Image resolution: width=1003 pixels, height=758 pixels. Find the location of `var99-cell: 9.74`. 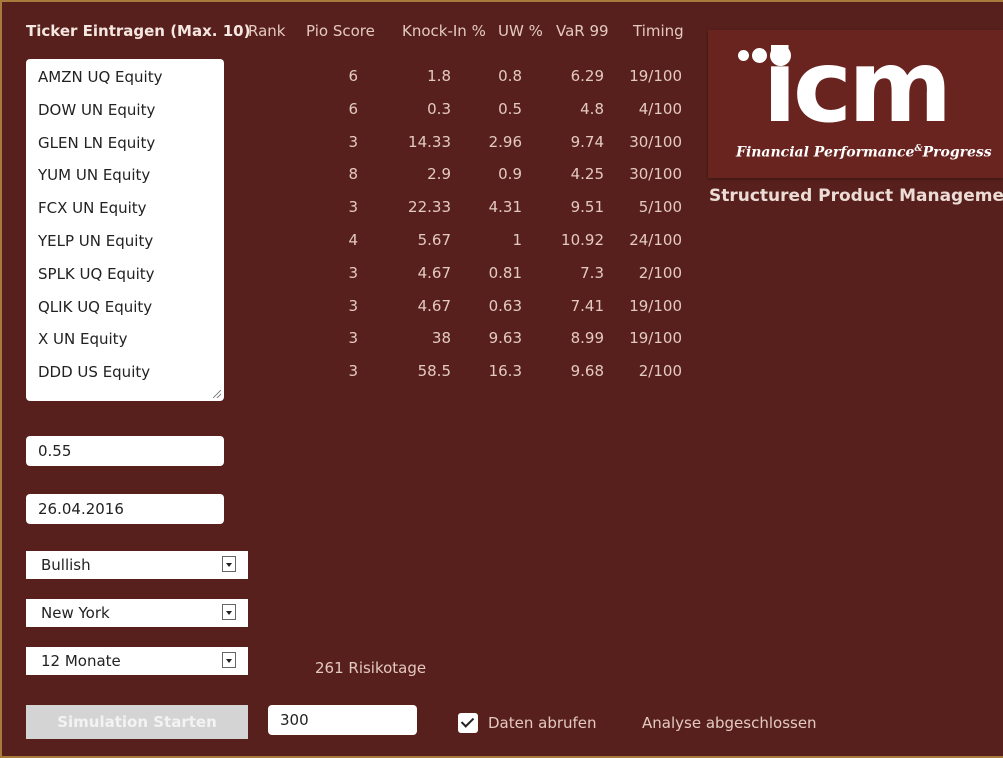

var99-cell: 9.74 is located at coordinates (587, 141).